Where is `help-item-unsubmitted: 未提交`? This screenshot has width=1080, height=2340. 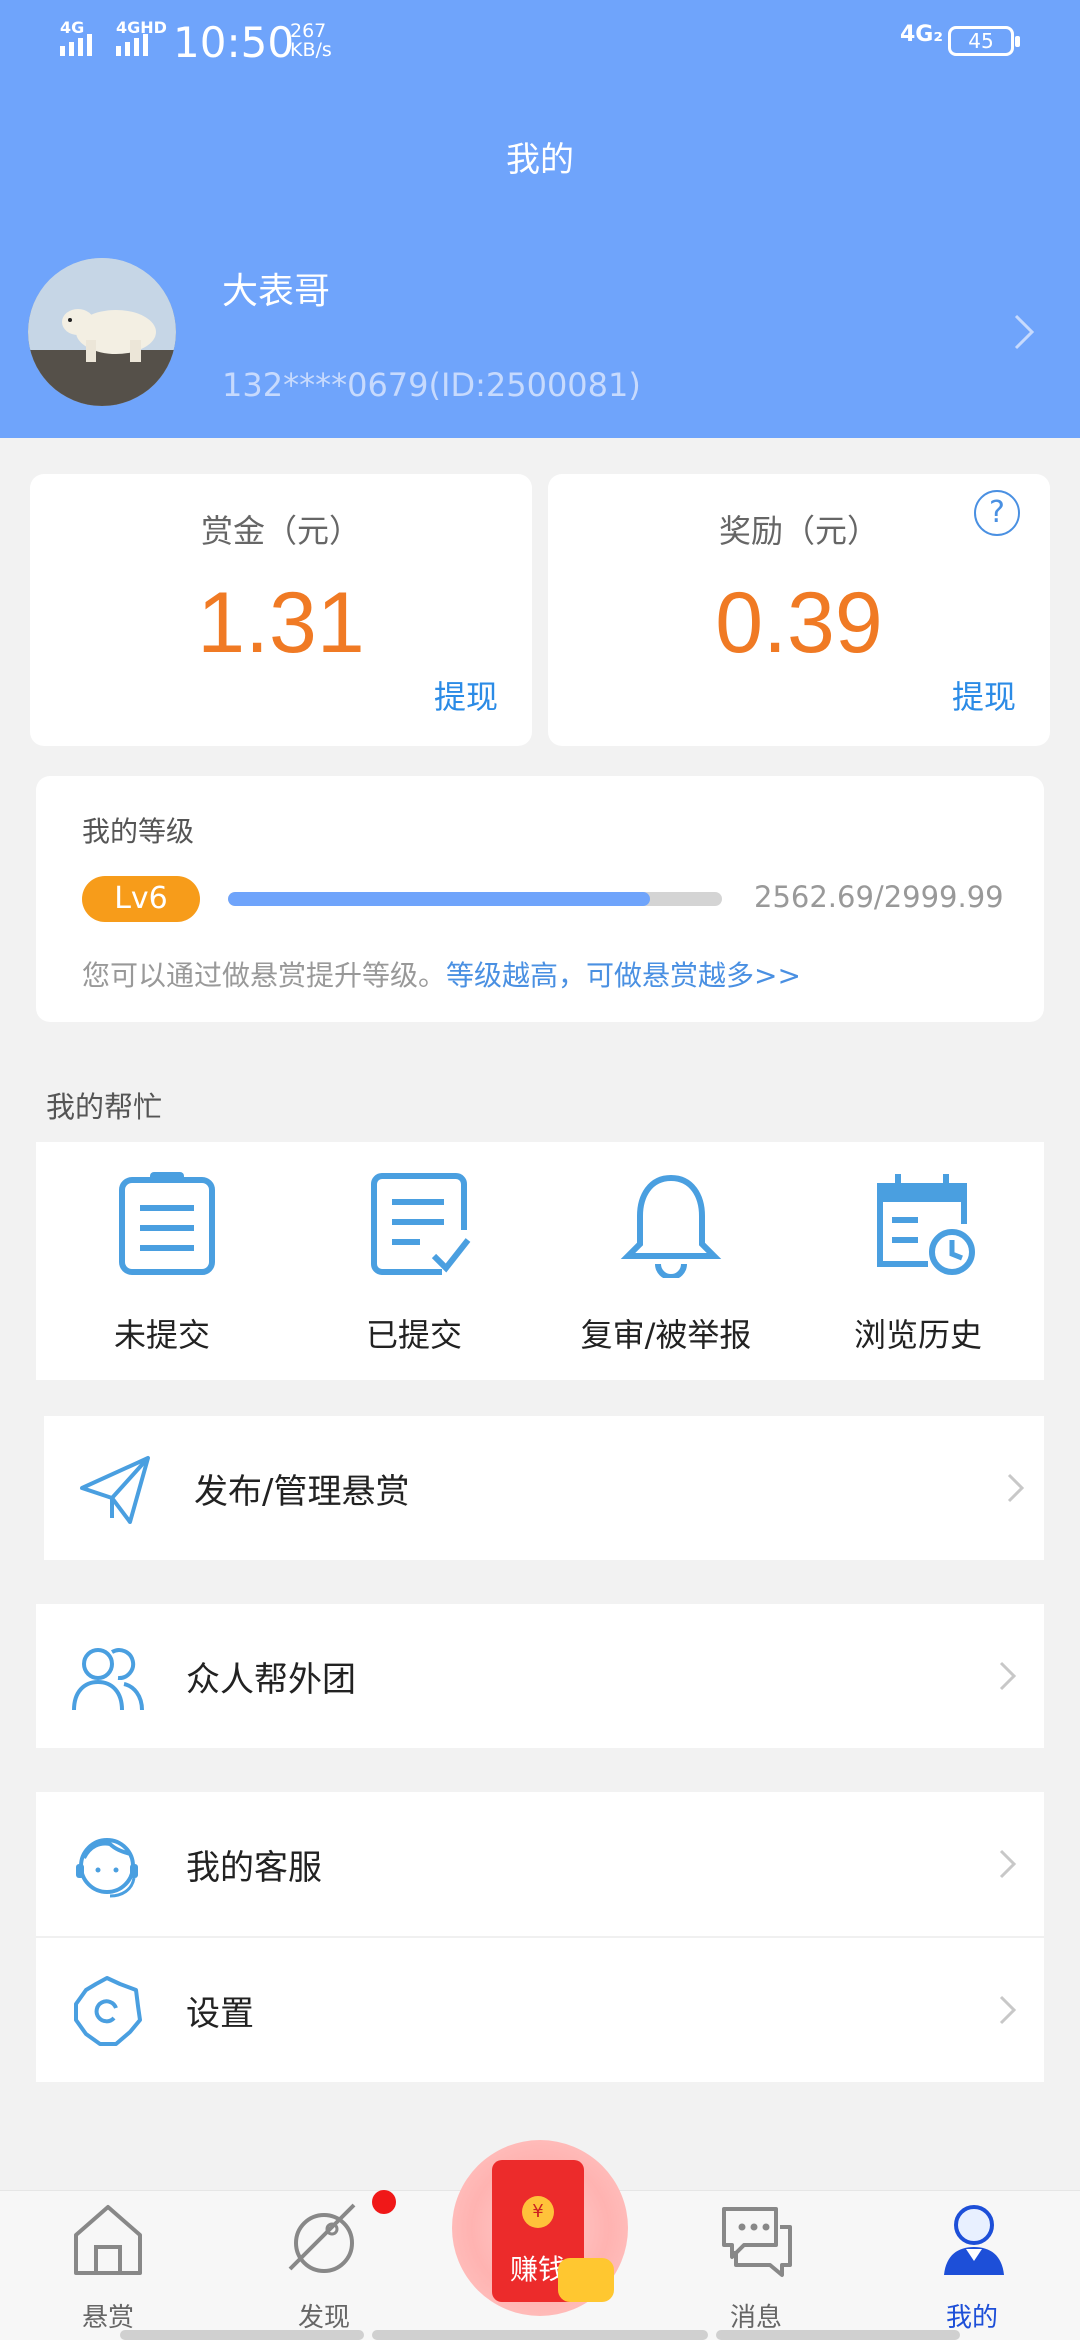
help-item-unsubmitted: 未提交 is located at coordinates (162, 1261).